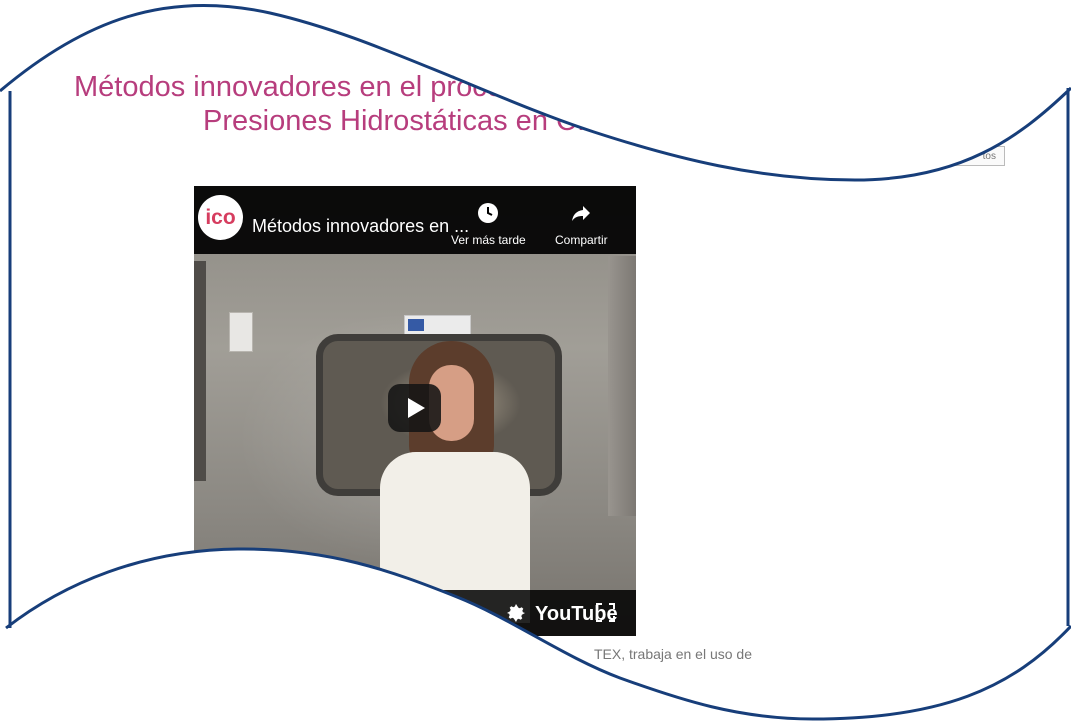 The image size is (1071, 723). I want to click on share-label: Compartir, so click(581, 240).